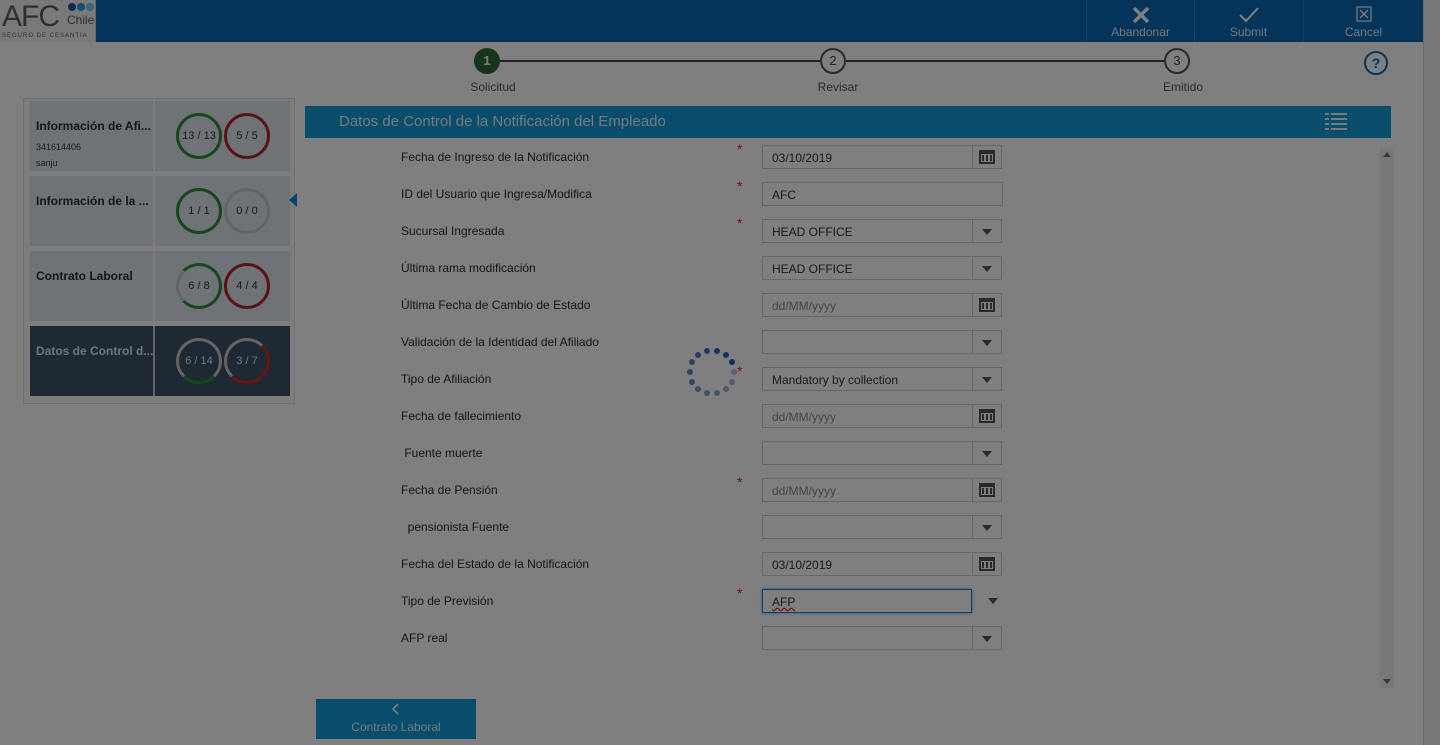 Image resolution: width=1440 pixels, height=745 pixels. Describe the element at coordinates (833, 61) in the screenshot. I see `step-revisar: 2` at that location.